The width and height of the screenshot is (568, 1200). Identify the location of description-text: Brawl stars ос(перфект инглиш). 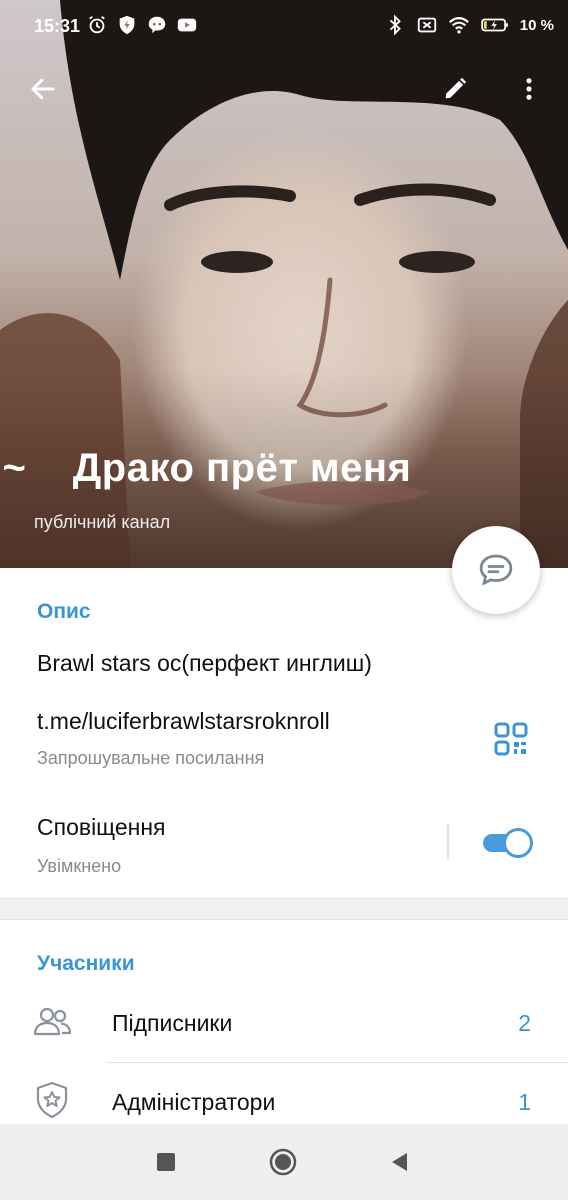
(204, 663).